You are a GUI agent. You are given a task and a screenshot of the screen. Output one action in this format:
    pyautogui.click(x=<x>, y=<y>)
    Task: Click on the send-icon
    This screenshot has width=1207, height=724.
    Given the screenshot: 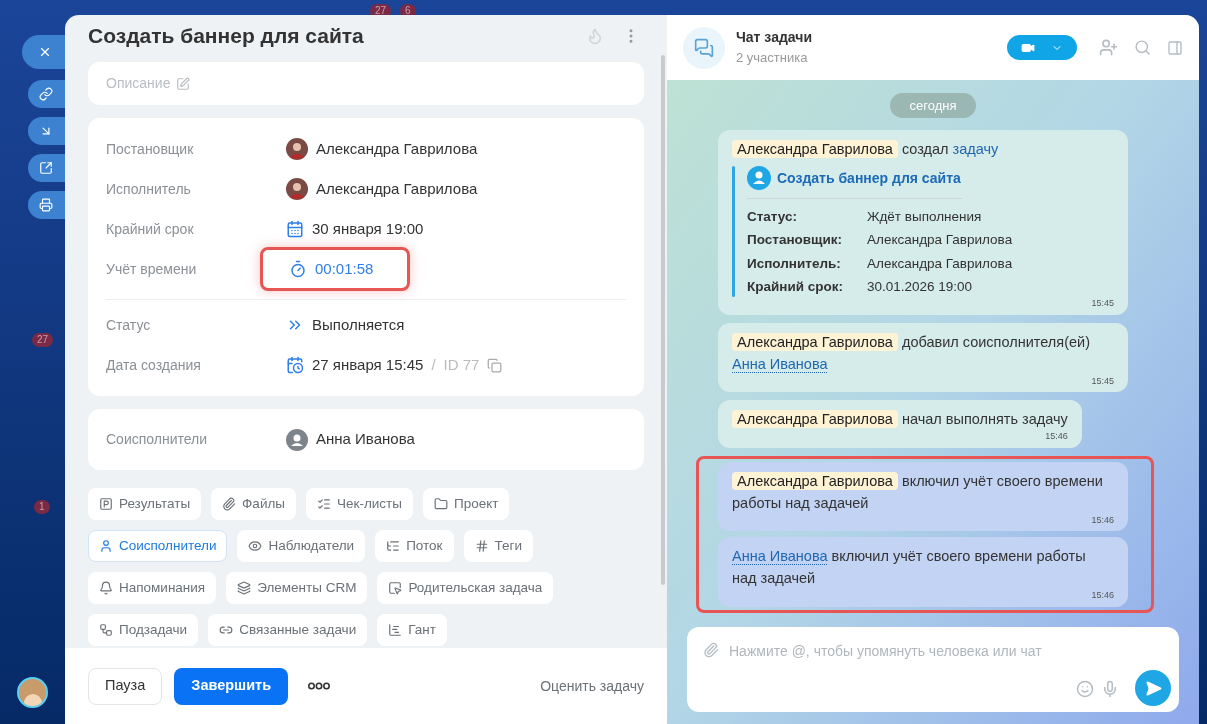 What is the action you would take?
    pyautogui.click(x=1153, y=688)
    